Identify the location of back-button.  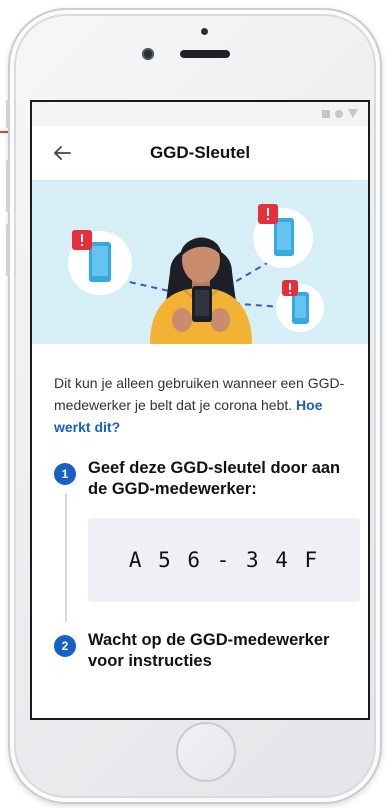
(62, 153).